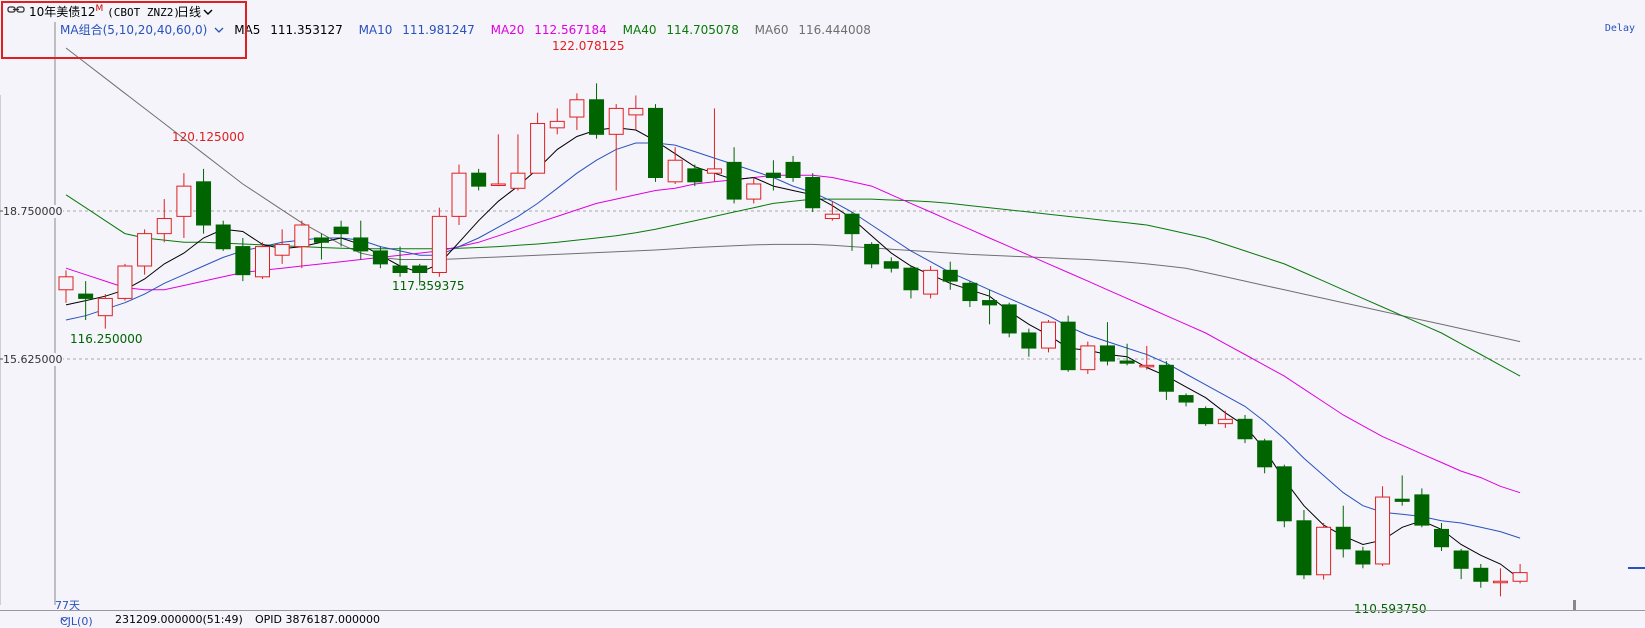 The width and height of the screenshot is (1645, 628). Describe the element at coordinates (588, 46) in the screenshot. I see `high-annotation-2: 122.078125` at that location.